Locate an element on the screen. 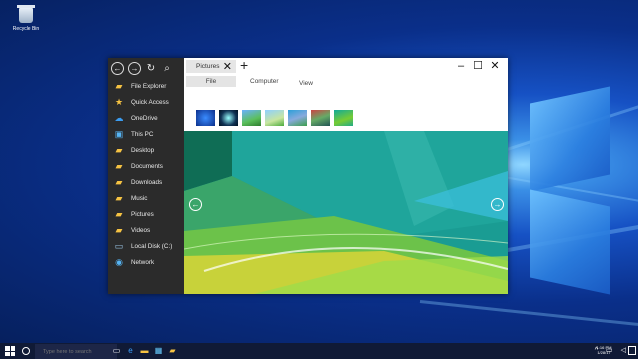 The width and height of the screenshot is (638, 359). computer-icon: ▣ is located at coordinates (119, 133).